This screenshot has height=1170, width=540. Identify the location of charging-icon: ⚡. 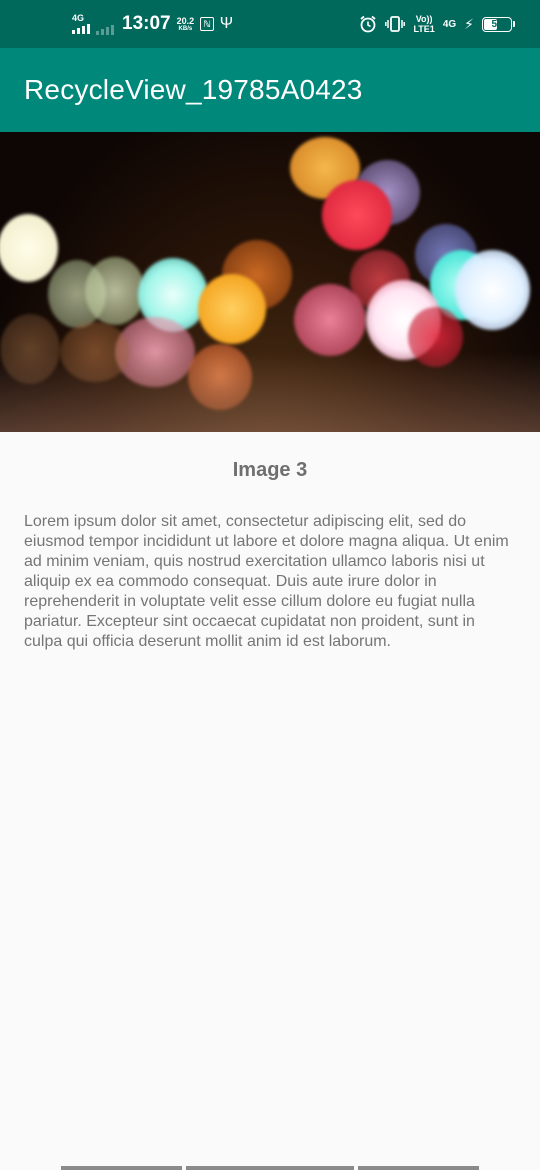
(469, 23).